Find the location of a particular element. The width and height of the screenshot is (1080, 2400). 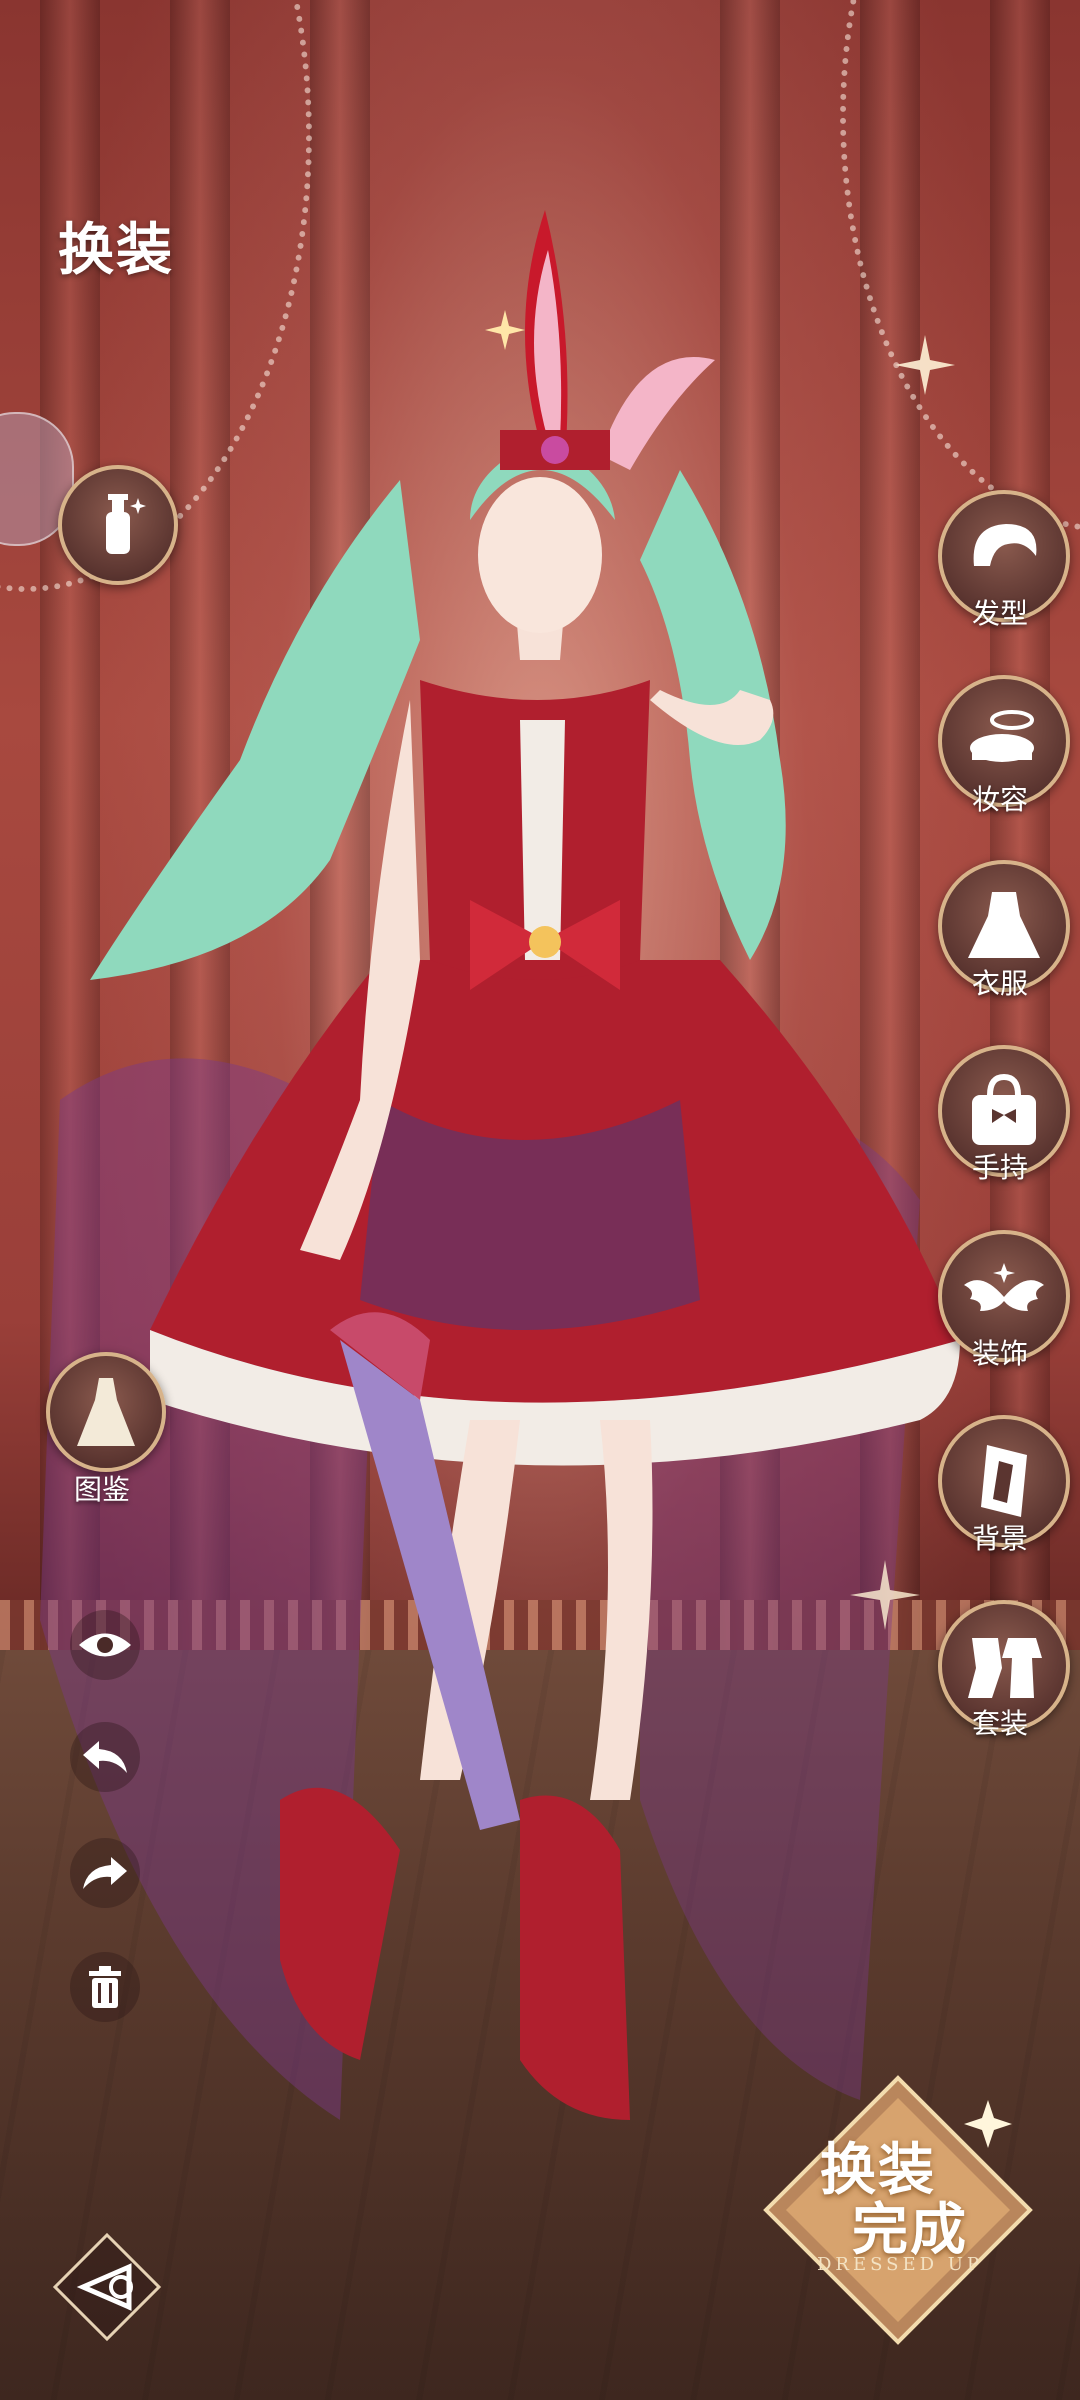

back-arrow-icon is located at coordinates (107, 2287).